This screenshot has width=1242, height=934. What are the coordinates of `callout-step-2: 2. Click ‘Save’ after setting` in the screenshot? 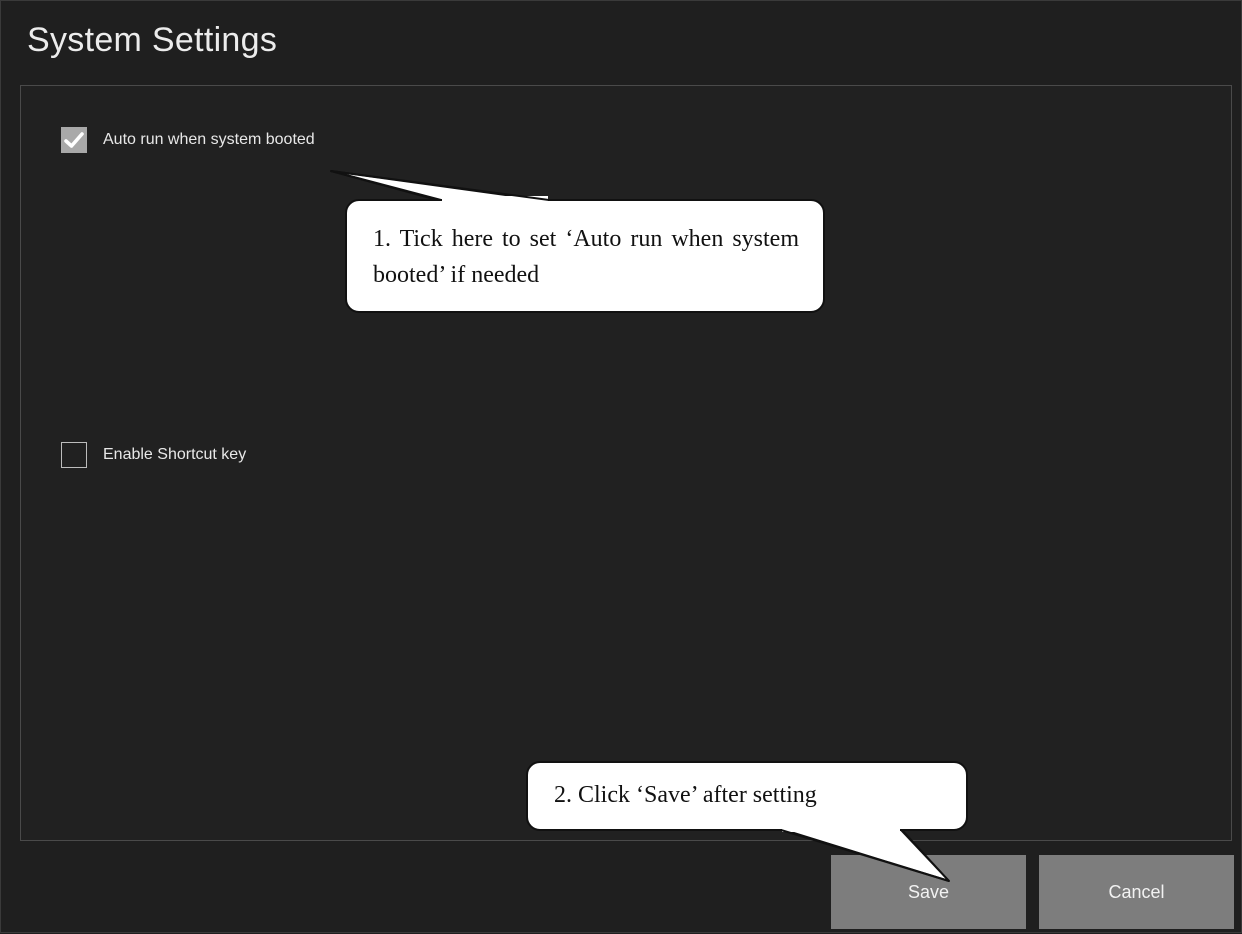 It's located at (747, 796).